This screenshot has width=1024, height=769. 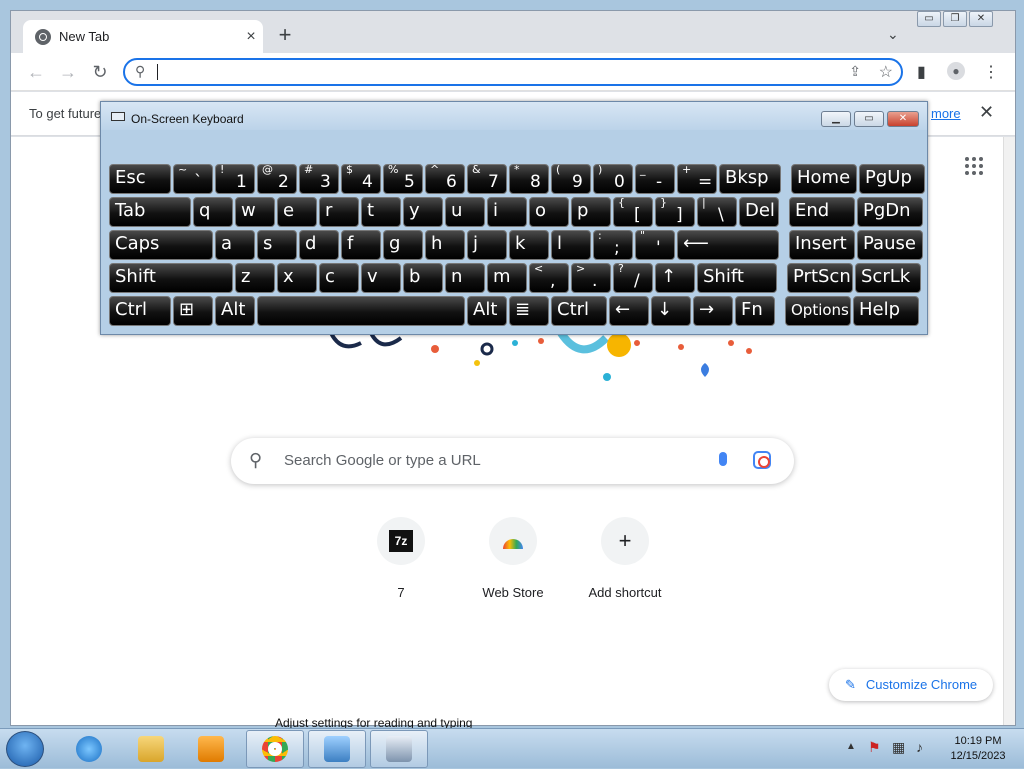 I want to click on key-h: h, so click(x=445, y=245).